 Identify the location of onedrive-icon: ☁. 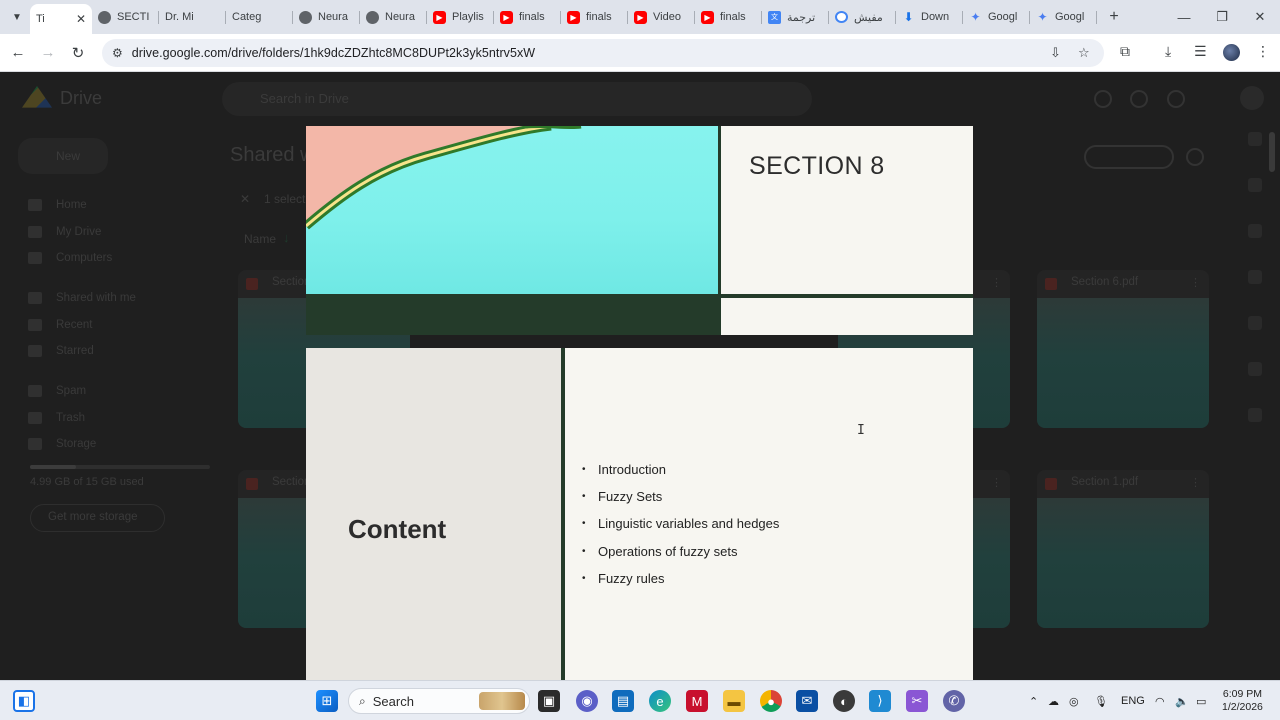
(1053, 700).